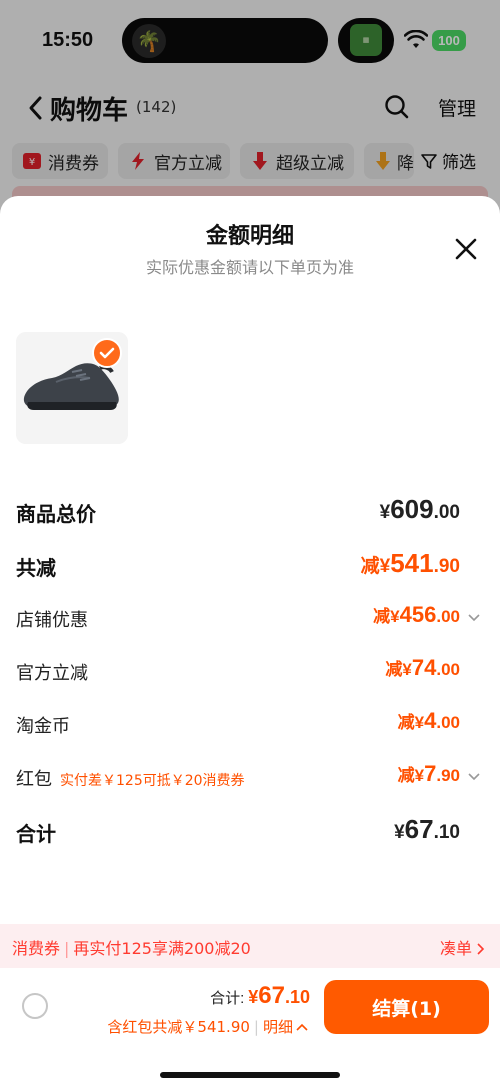 The height and width of the screenshot is (1087, 500). I want to click on row-taobao-coins: 淘金币 减¥4.00, so click(250, 724).